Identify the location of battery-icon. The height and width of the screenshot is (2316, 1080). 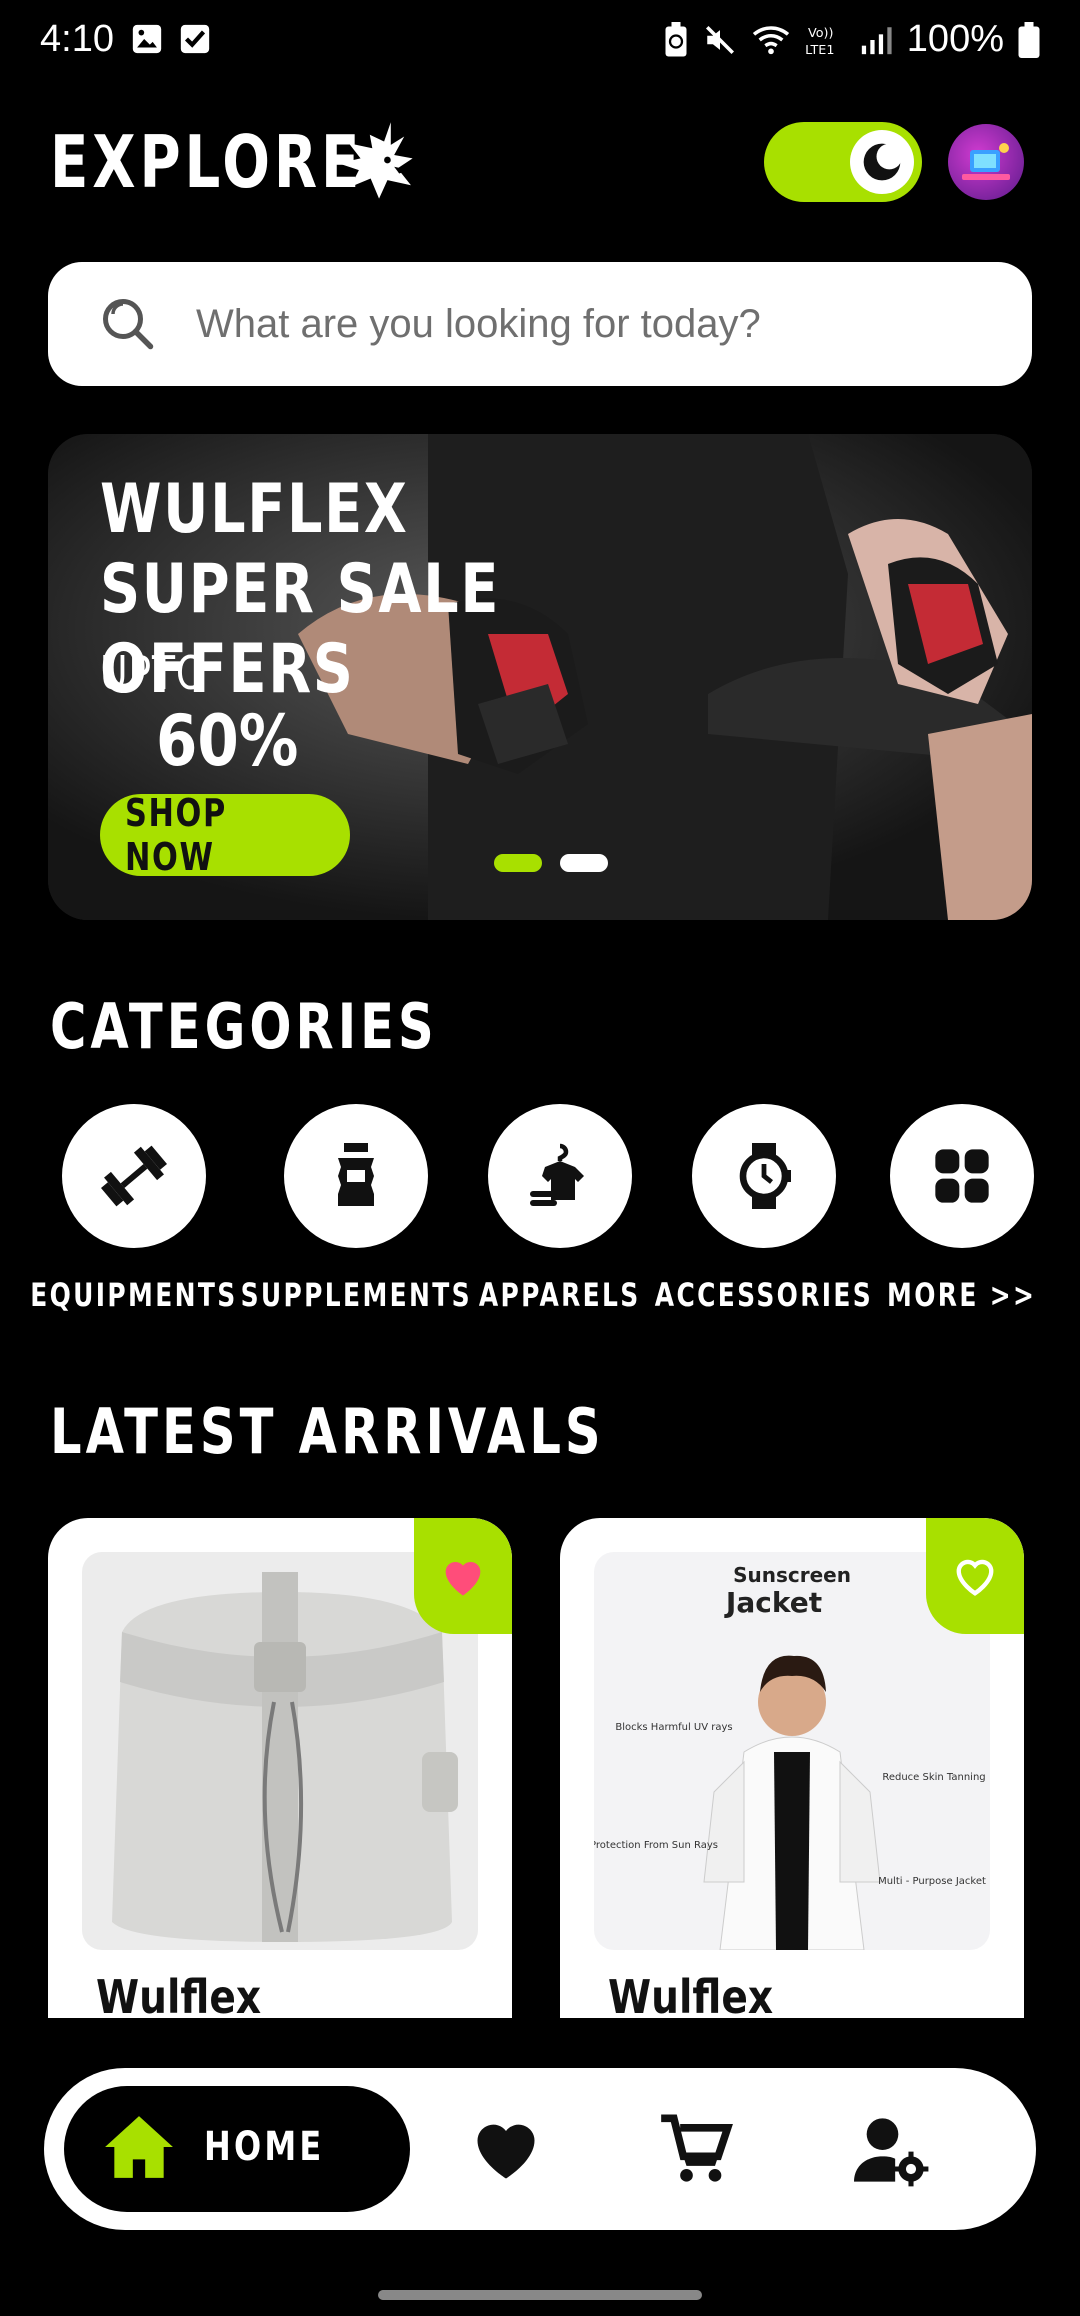
(1029, 39).